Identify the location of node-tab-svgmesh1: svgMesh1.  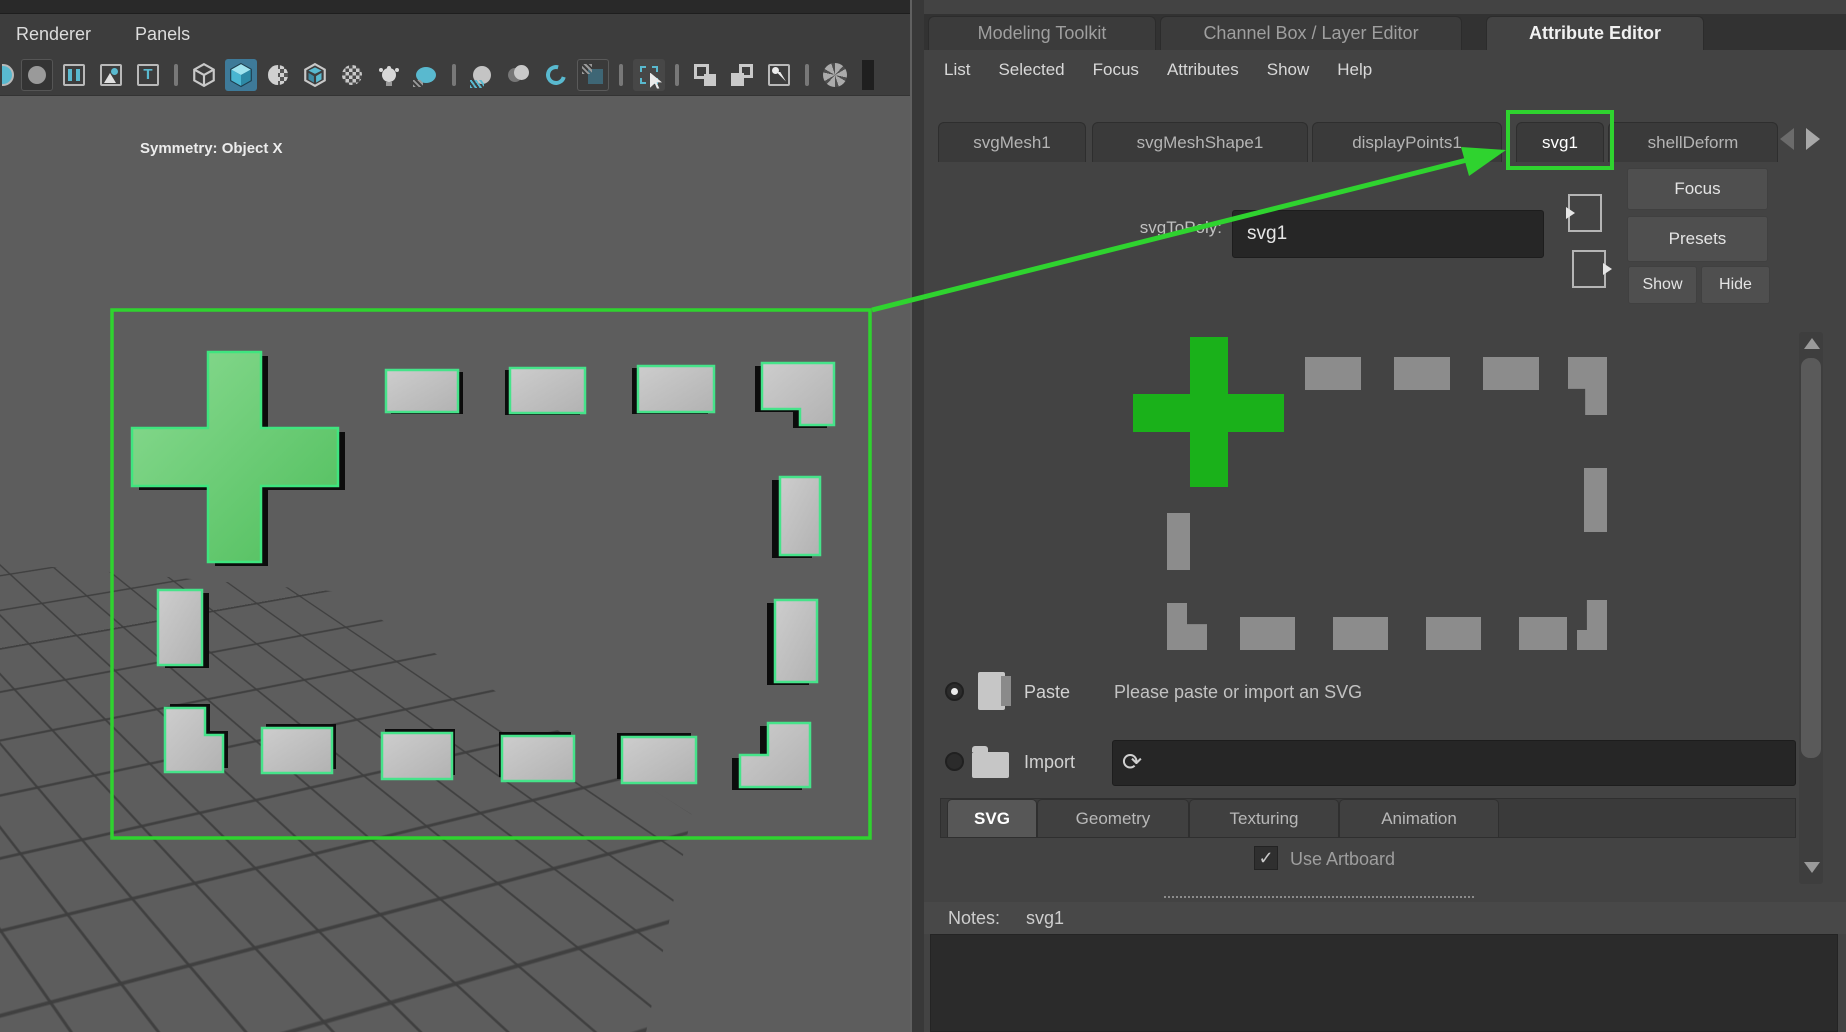
(1012, 142).